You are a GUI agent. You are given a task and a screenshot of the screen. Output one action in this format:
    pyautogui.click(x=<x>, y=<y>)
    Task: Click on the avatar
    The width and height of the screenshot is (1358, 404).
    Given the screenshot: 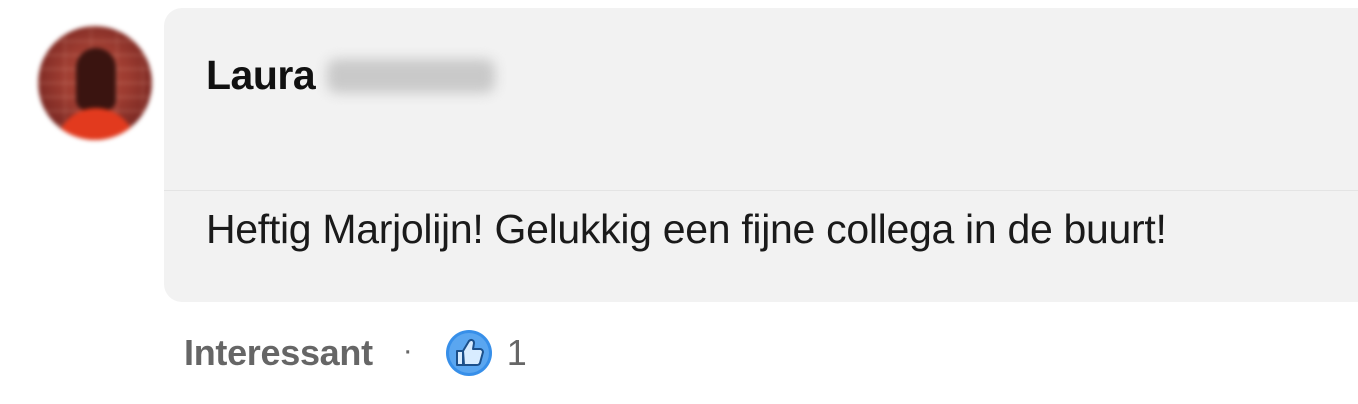 What is the action you would take?
    pyautogui.click(x=95, y=83)
    